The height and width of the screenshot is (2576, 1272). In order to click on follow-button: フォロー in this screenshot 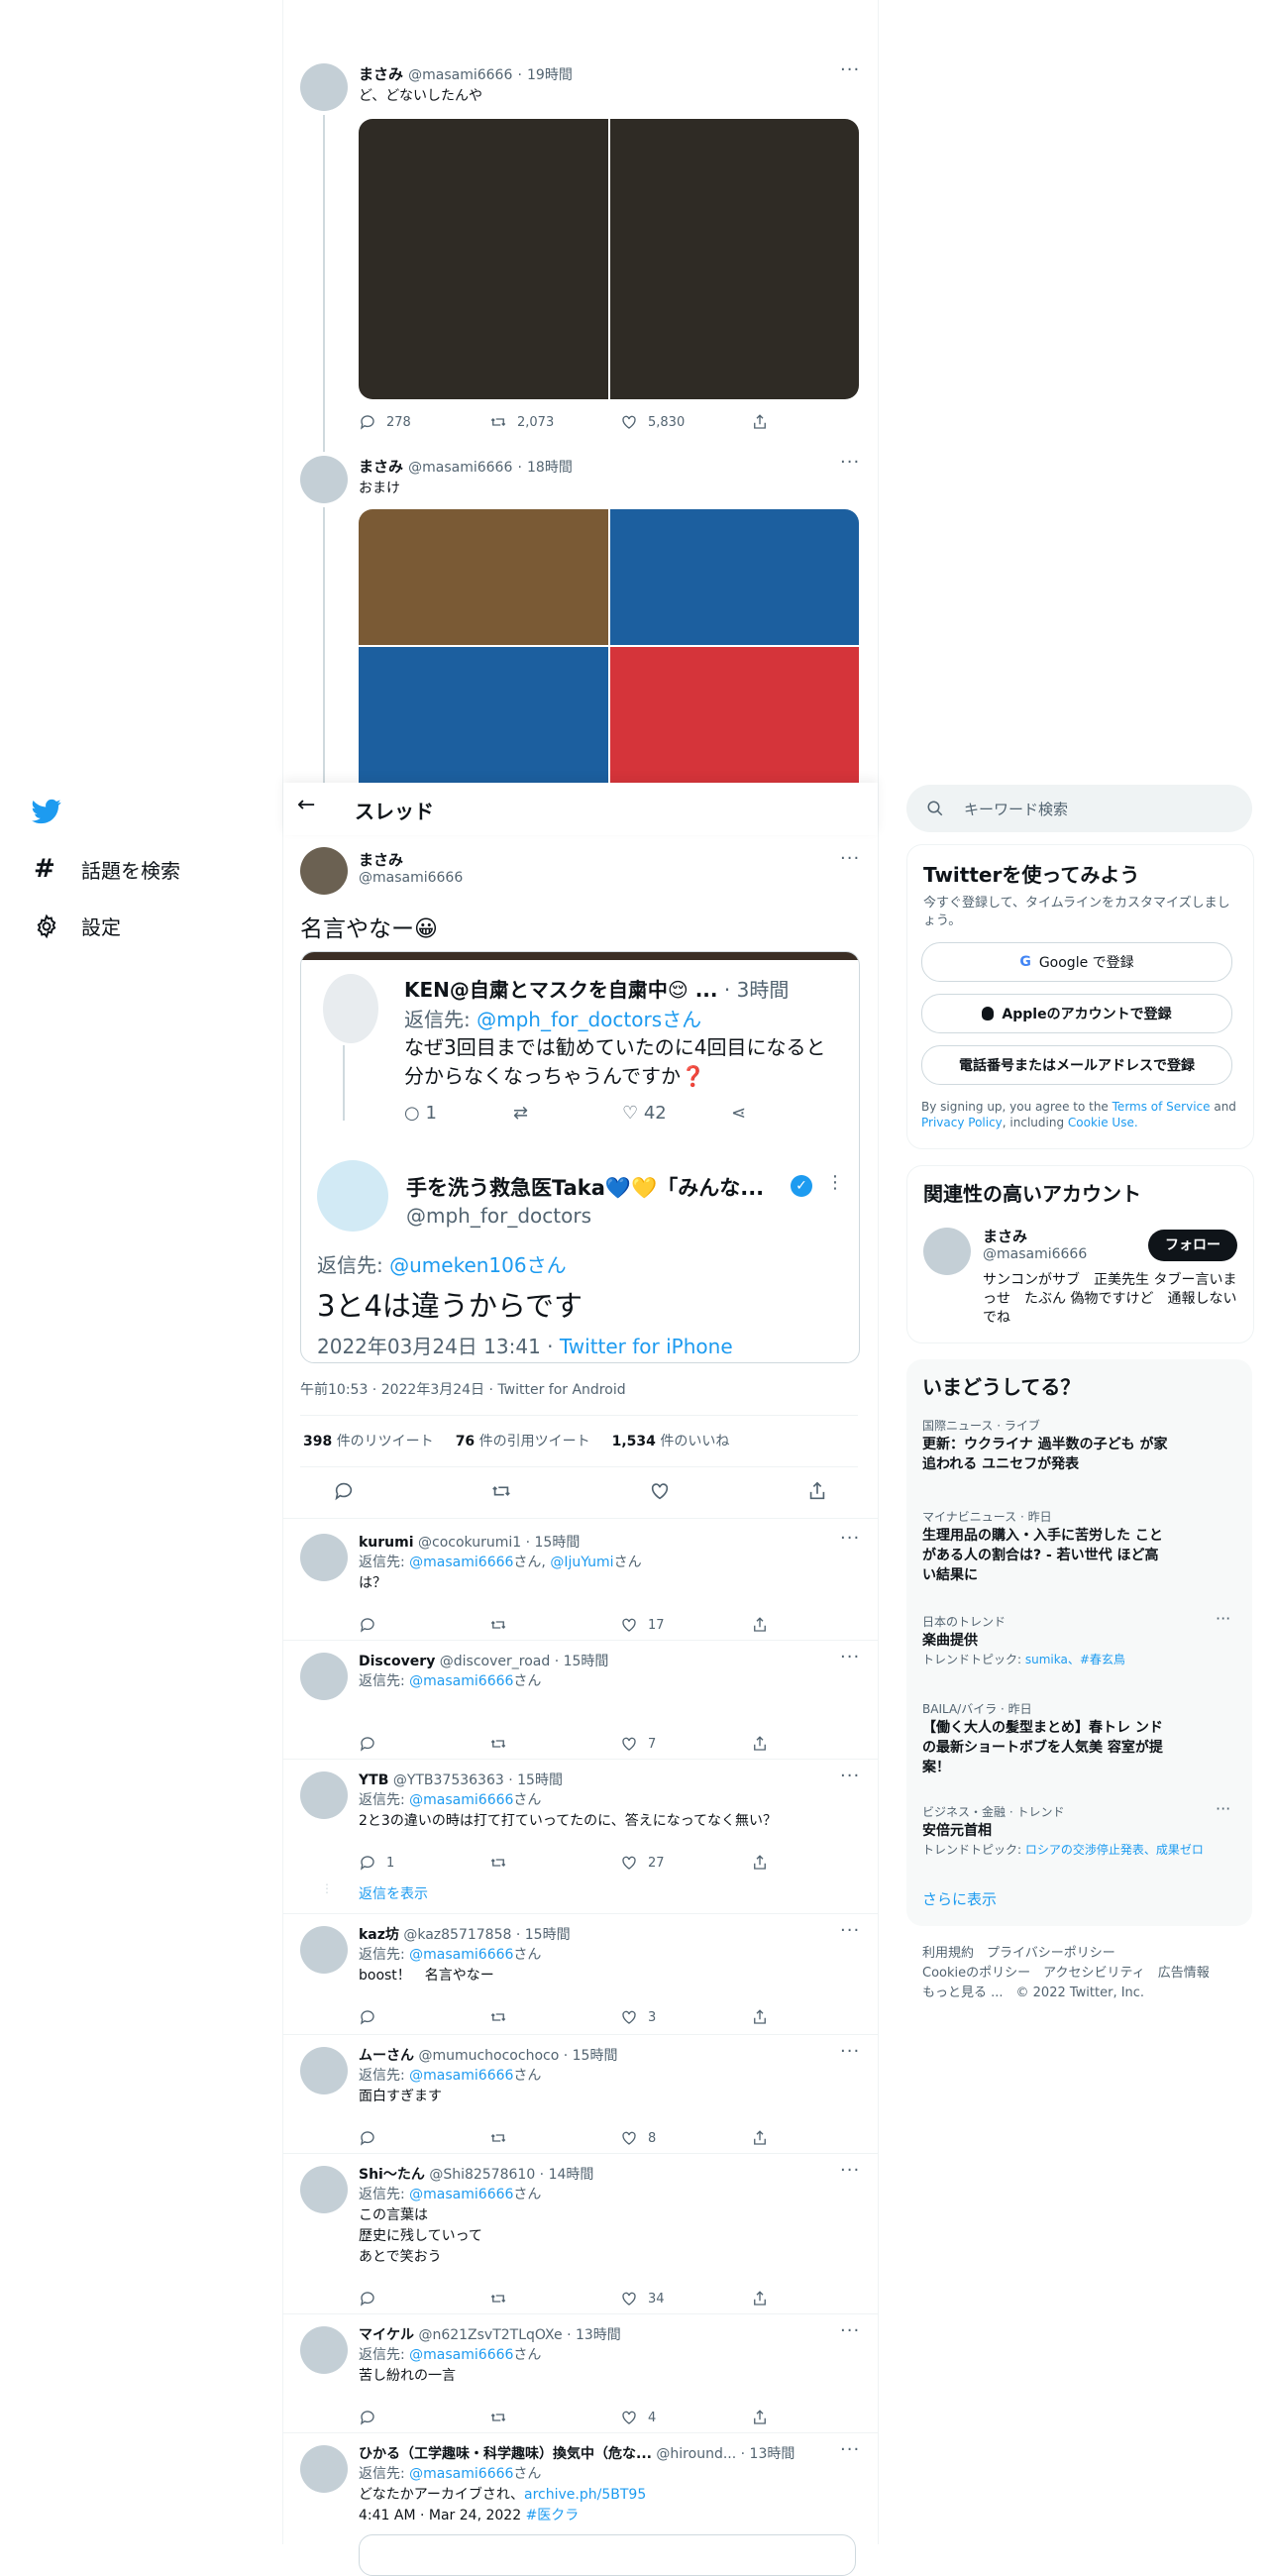, I will do `click(1193, 1246)`.